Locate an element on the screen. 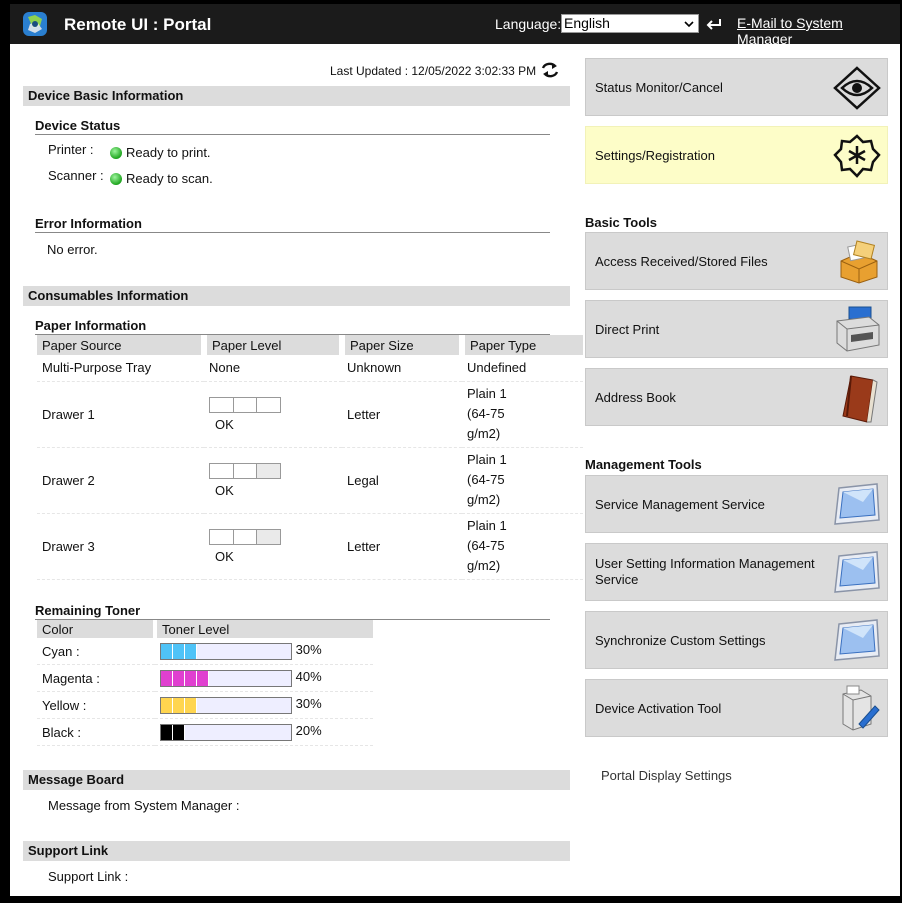  table-row: Magenta : 40% is located at coordinates (205, 678).